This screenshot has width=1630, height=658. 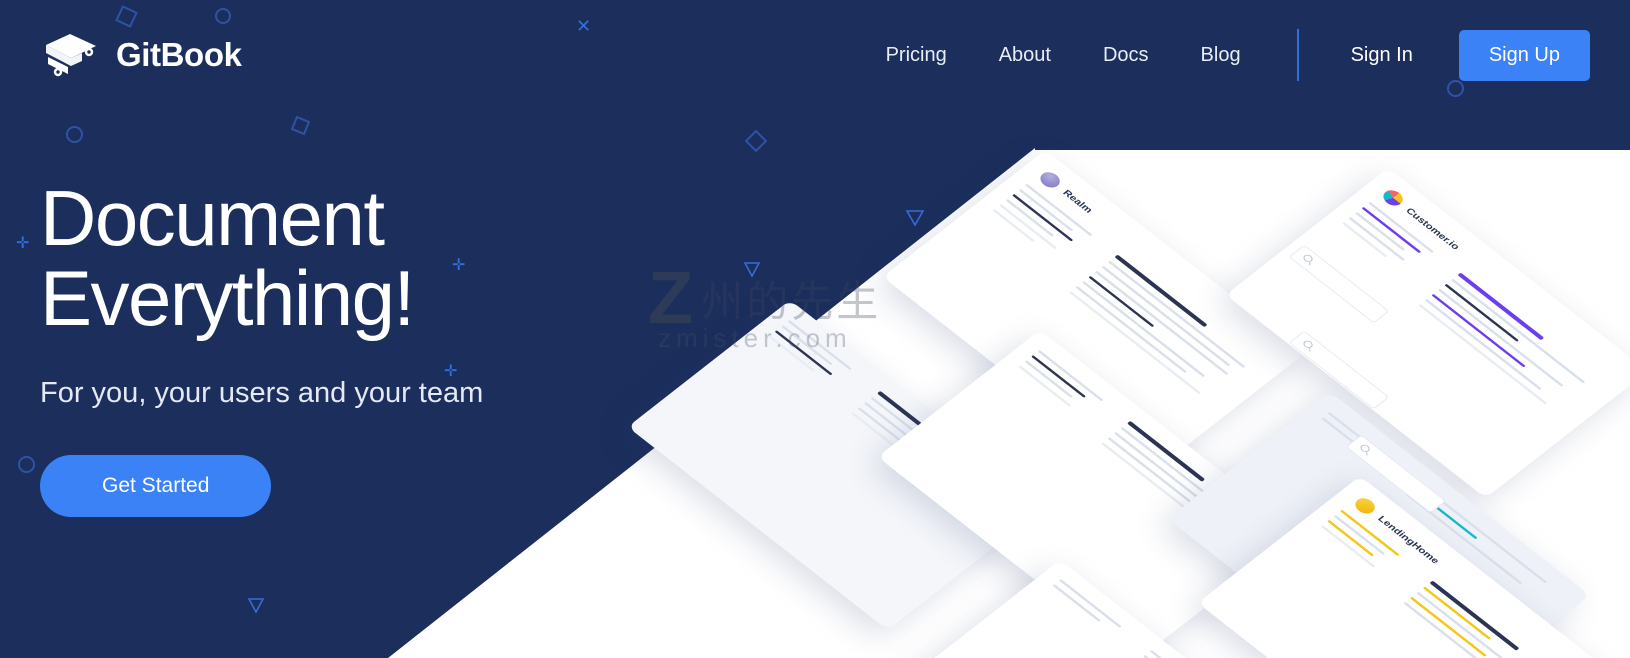 What do you see at coordinates (1025, 55) in the screenshot?
I see `nav-link-about: About` at bounding box center [1025, 55].